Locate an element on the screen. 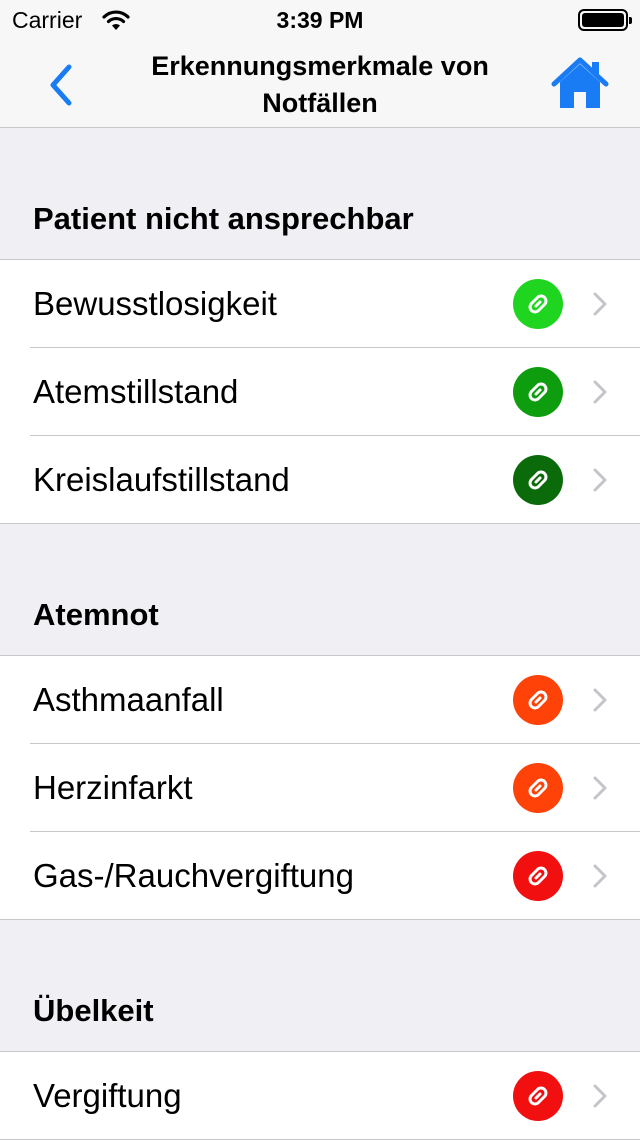 The height and width of the screenshot is (1140, 640). list-row: Asthmaanfall is located at coordinates (320, 700).